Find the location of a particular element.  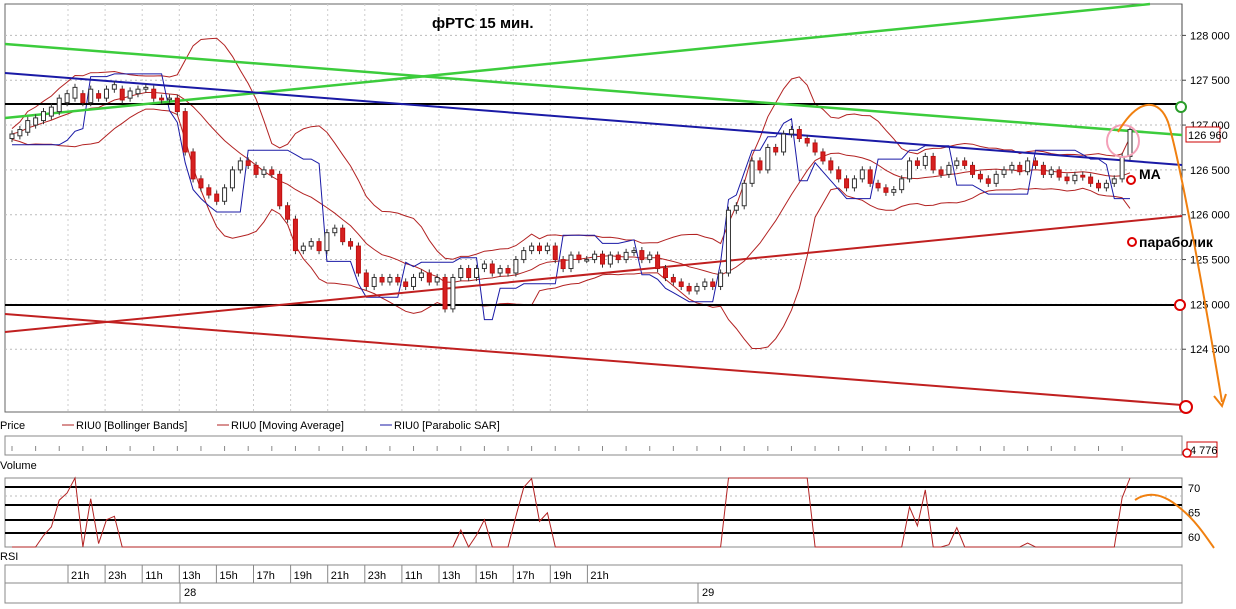

annotation-parabolic: параболик is located at coordinates (1176, 242).